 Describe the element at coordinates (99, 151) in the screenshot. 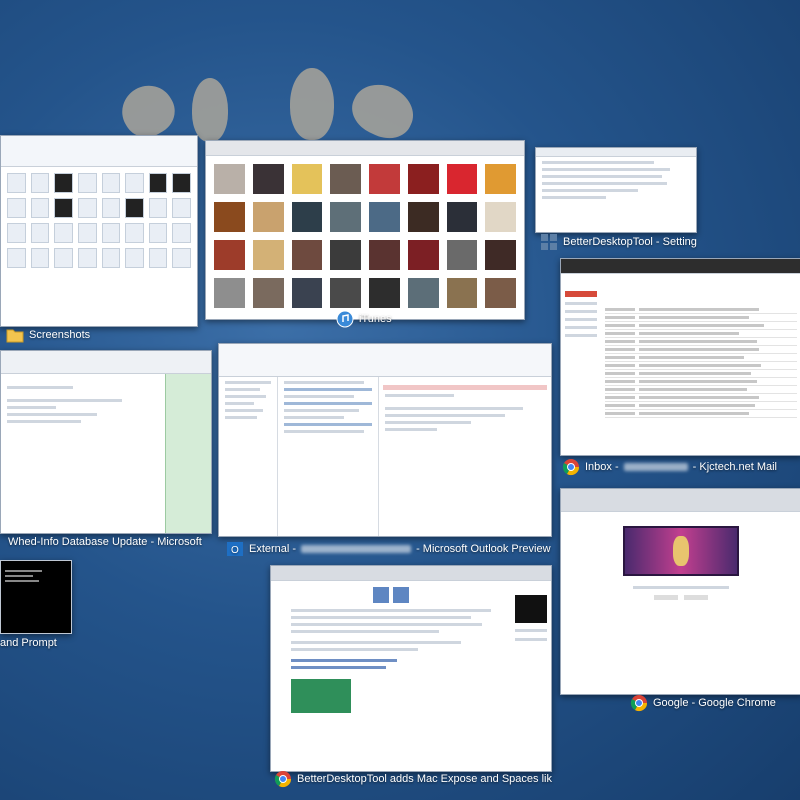

I see `explorer-titlebar` at that location.